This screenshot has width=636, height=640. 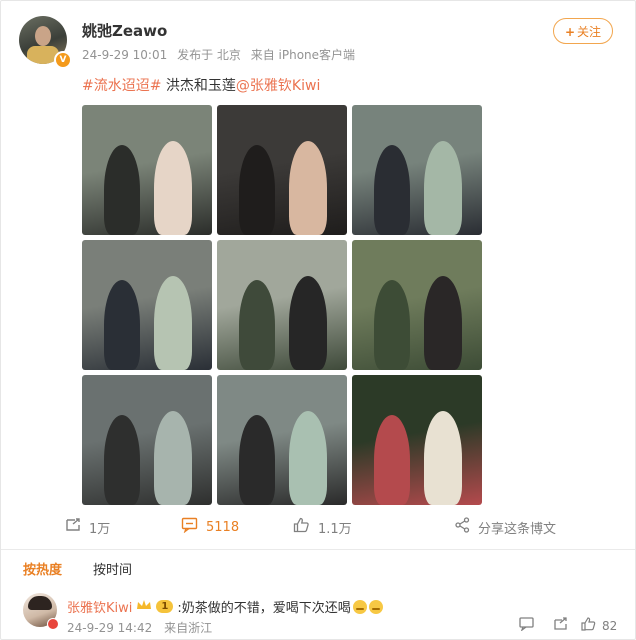 I want to click on post-timestamp: 24-9-29 10:01, so click(x=124, y=55).